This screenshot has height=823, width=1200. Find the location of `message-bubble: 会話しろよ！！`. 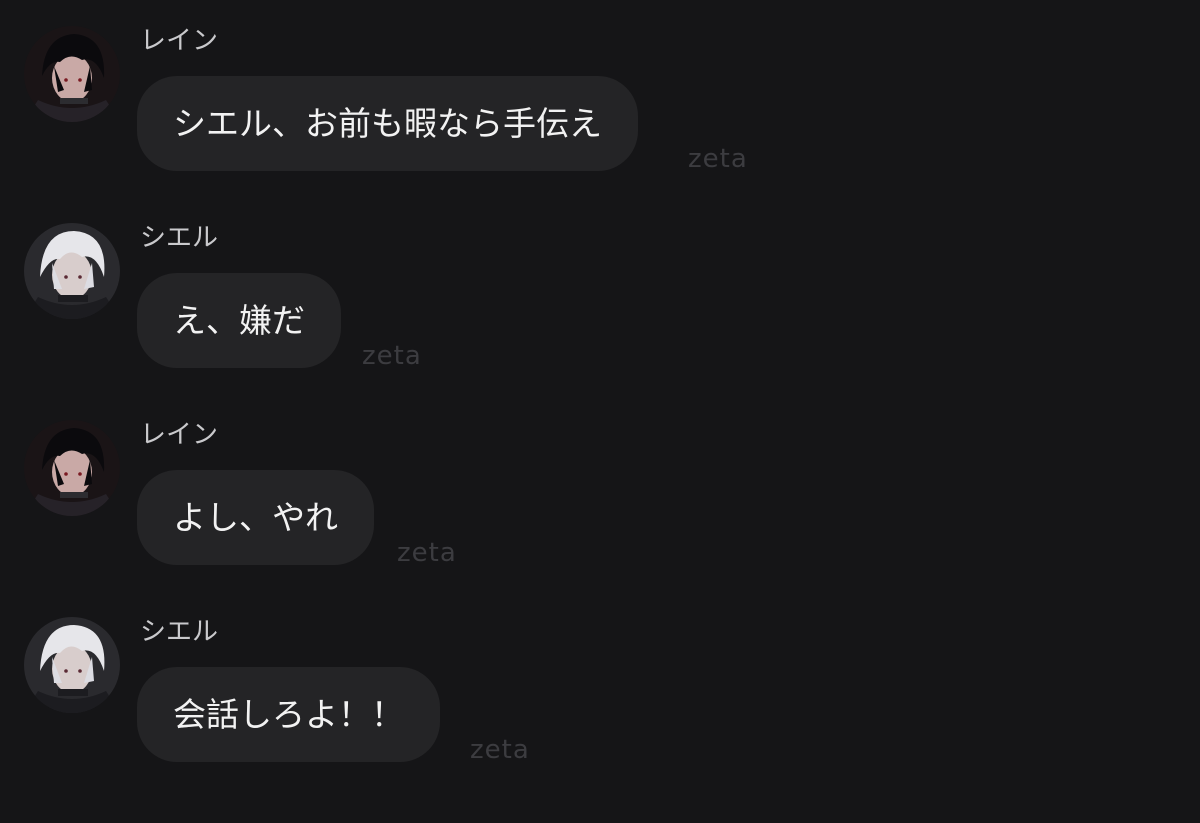

message-bubble: 会話しろよ！！ is located at coordinates (288, 714).